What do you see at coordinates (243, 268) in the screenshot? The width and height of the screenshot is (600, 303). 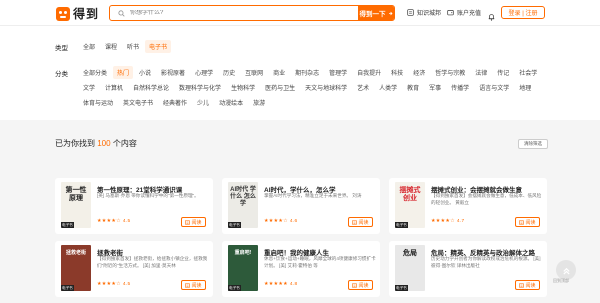 I see `book-cover: 重启吧! 电子书` at bounding box center [243, 268].